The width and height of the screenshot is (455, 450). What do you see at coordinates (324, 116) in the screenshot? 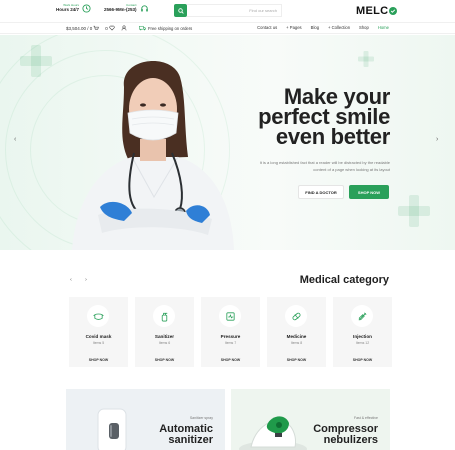
I see `hero-title: Make your perfect smile even better` at bounding box center [324, 116].